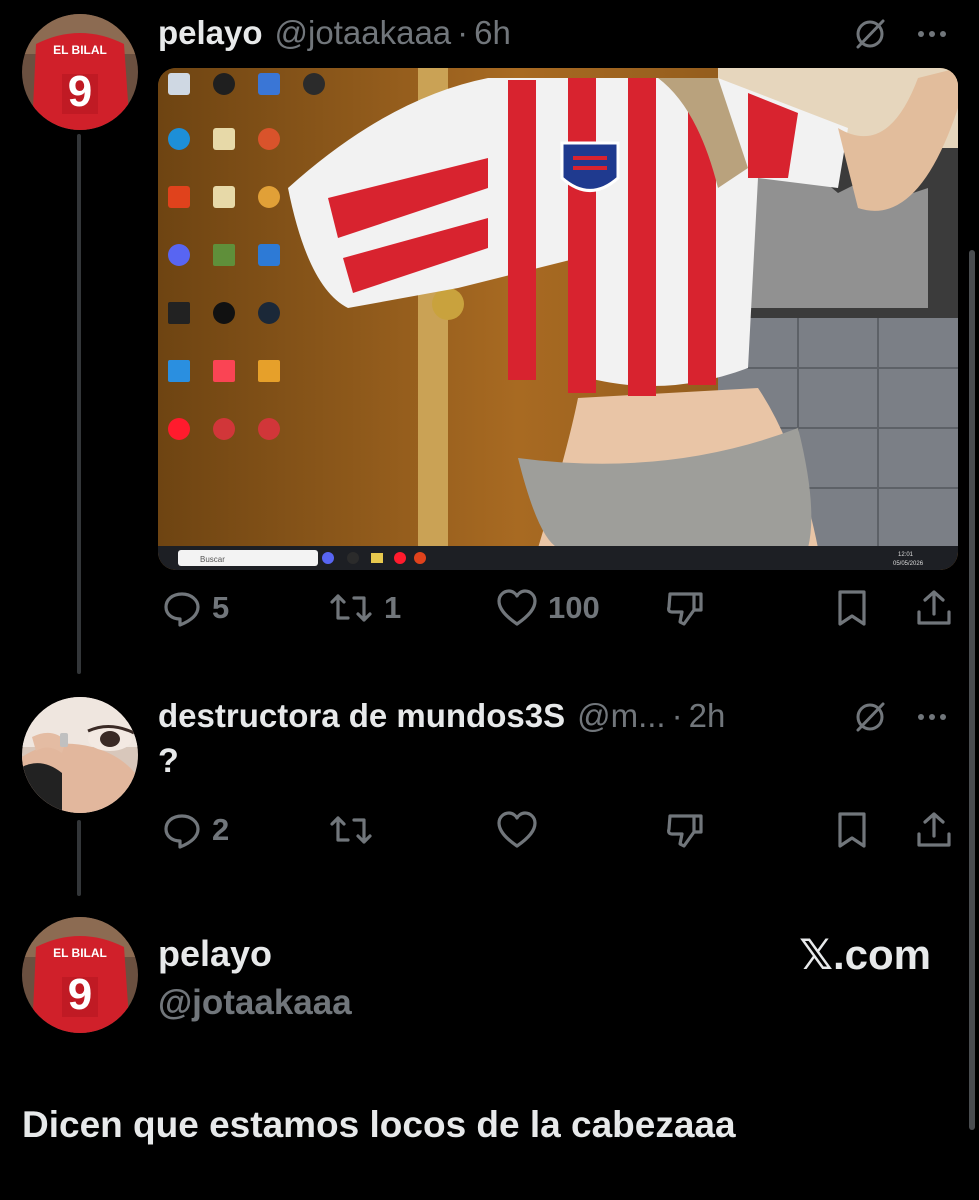 The width and height of the screenshot is (979, 1200). What do you see at coordinates (168, 761) in the screenshot?
I see `post-text: ?` at bounding box center [168, 761].